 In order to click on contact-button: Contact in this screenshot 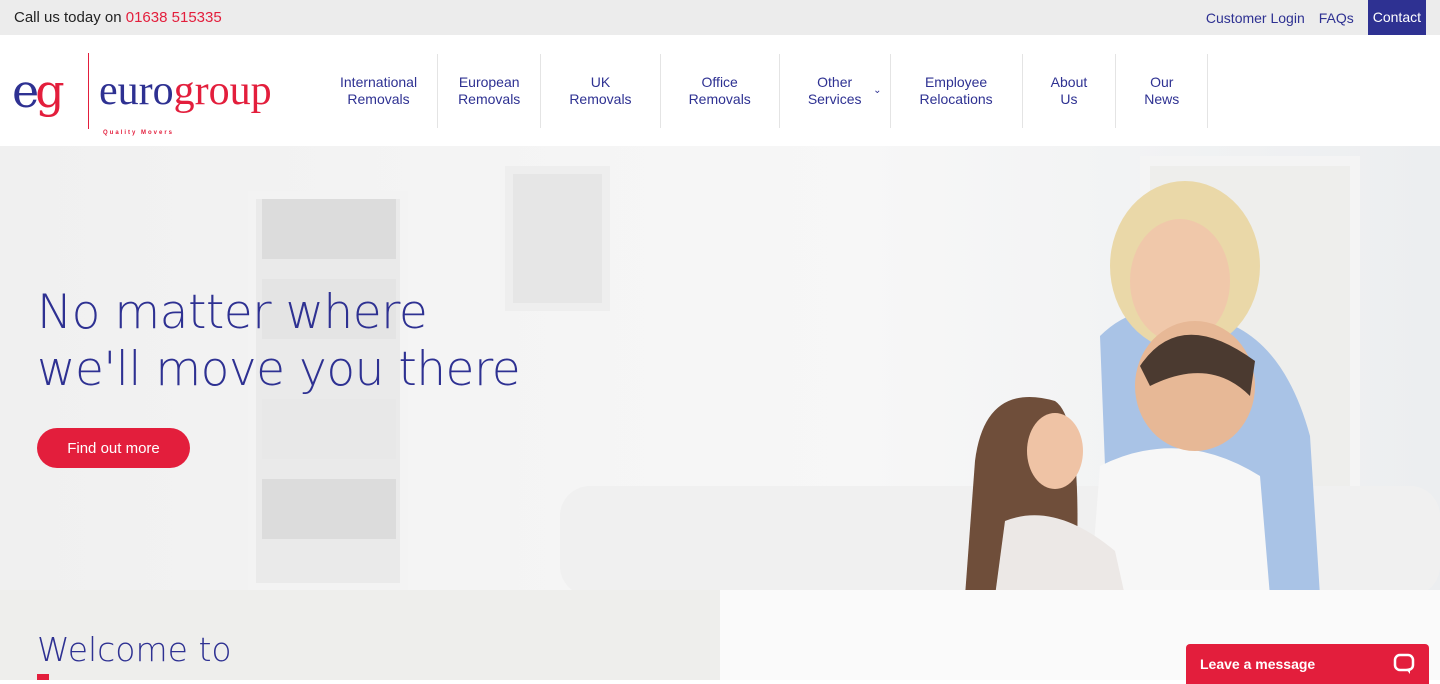, I will do `click(1396, 17)`.